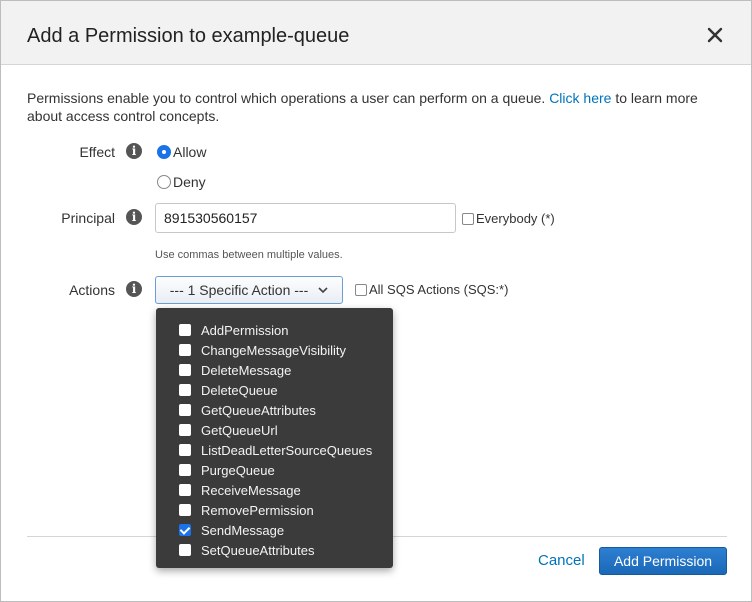  I want to click on action-item-addpermission: AddPermission, so click(274, 330).